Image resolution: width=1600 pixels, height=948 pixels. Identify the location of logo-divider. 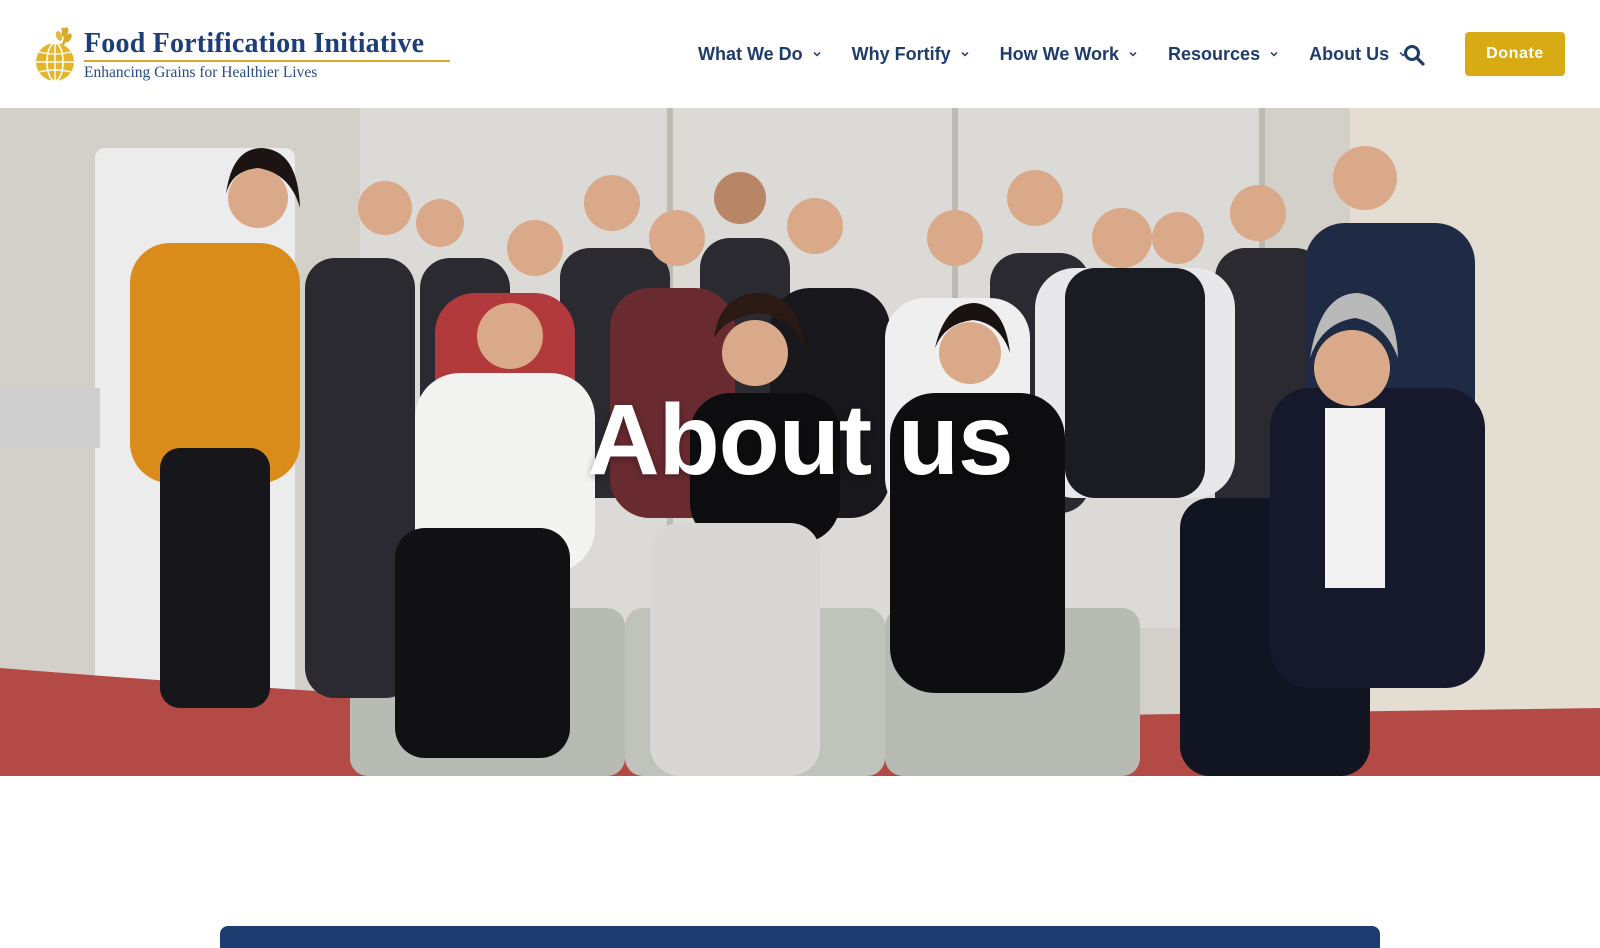
(267, 61).